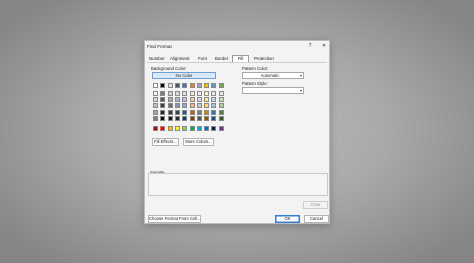  What do you see at coordinates (237, 46) in the screenshot?
I see `dialog-titlebar: Find Format ? ✕` at bounding box center [237, 46].